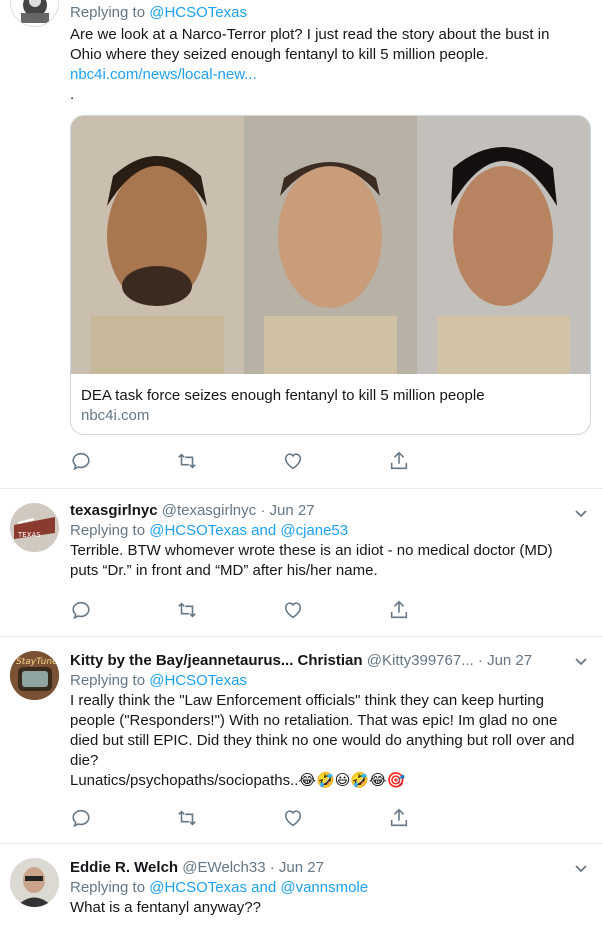  Describe the element at coordinates (37, 662) in the screenshot. I see `svg-text: StayTuned` at that location.